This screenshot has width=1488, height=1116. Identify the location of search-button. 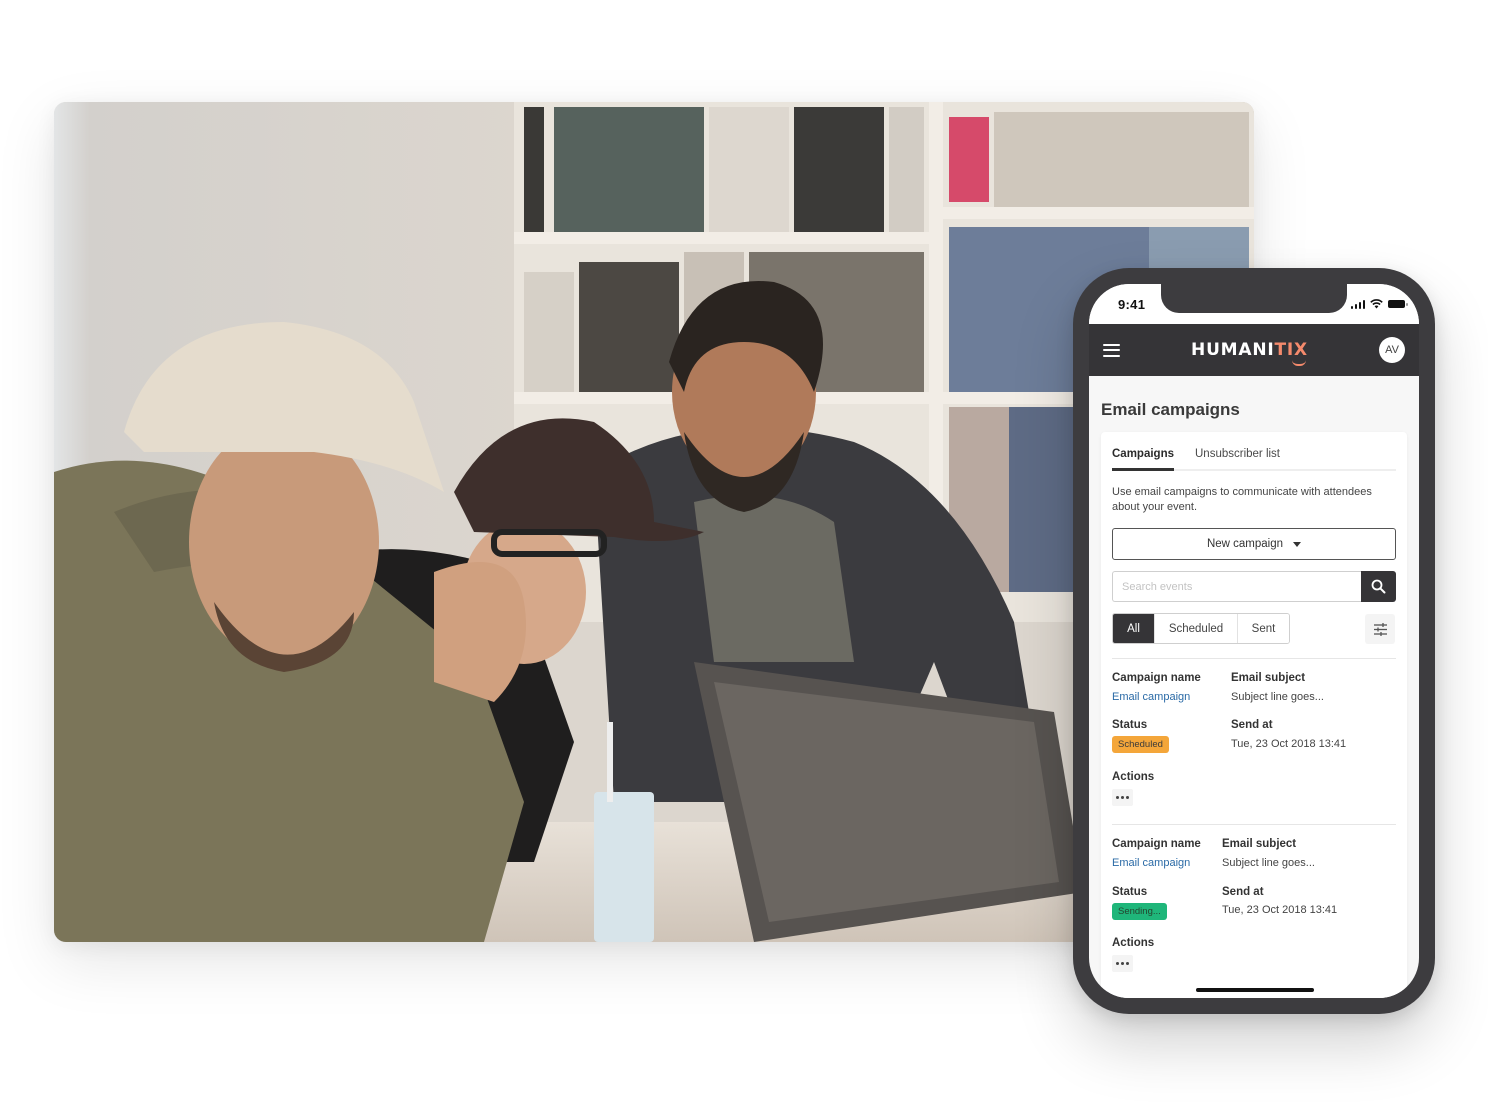
(1378, 586).